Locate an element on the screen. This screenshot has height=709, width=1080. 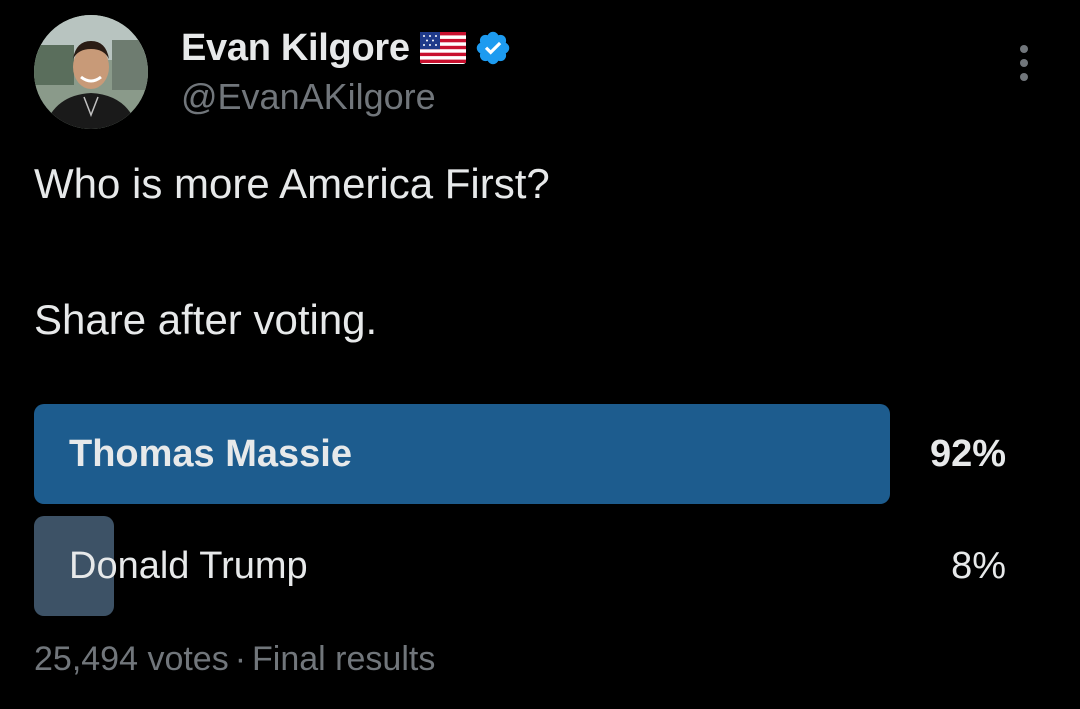
poll-option-donald-trump: Donald Trump 8% is located at coordinates (522, 566).